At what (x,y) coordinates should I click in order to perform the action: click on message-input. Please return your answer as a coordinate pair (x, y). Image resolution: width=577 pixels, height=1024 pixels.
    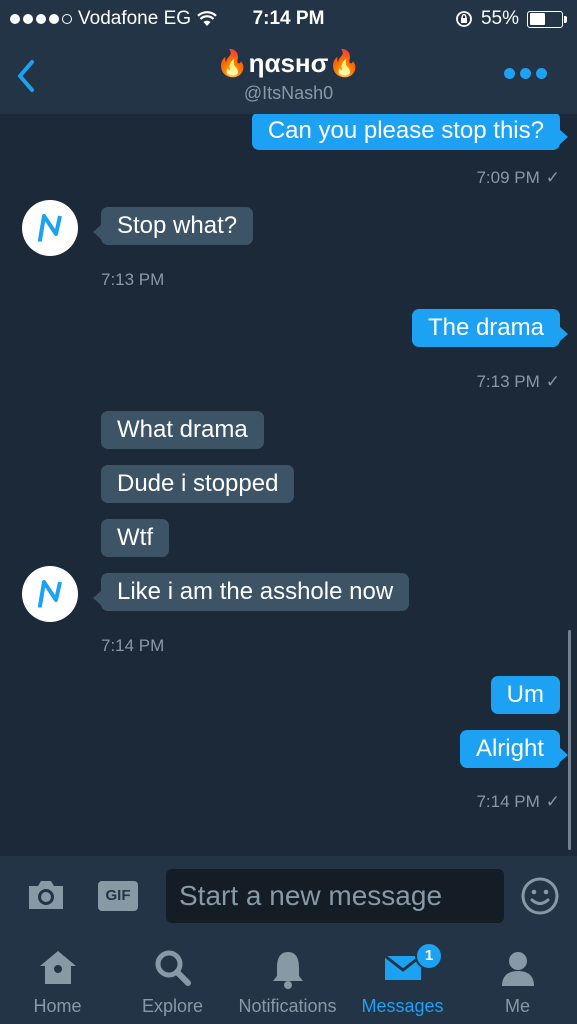
    Looking at the image, I should click on (335, 896).